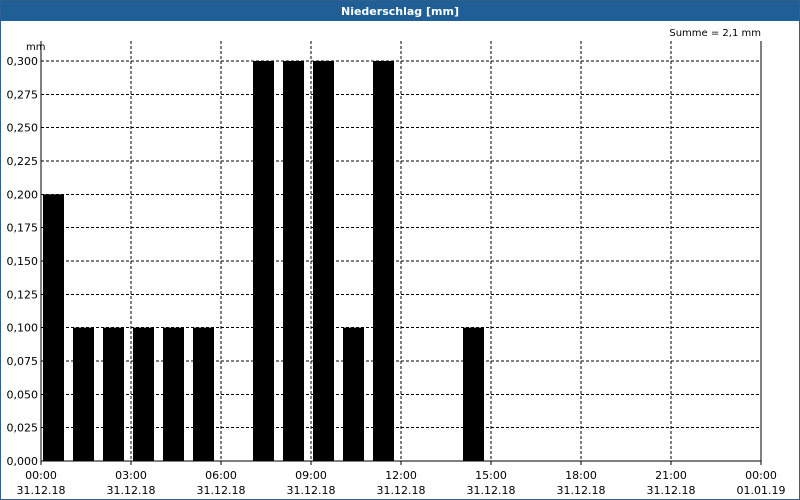 This screenshot has width=800, height=500. Describe the element at coordinates (131, 475) in the screenshot. I see `x-tick-time: 03:00` at that location.